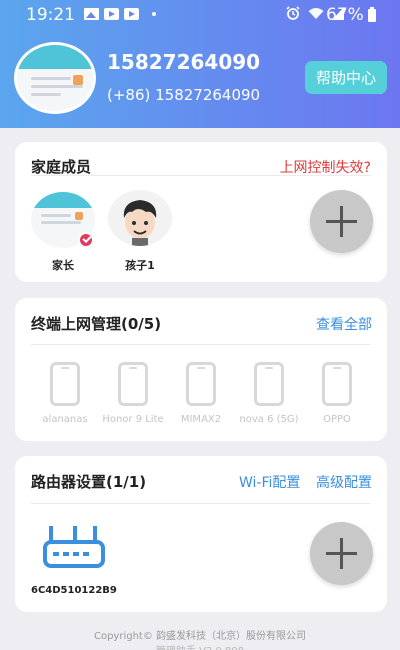  I want to click on router-settings-title: 路由器设置(1/1), so click(89, 482).